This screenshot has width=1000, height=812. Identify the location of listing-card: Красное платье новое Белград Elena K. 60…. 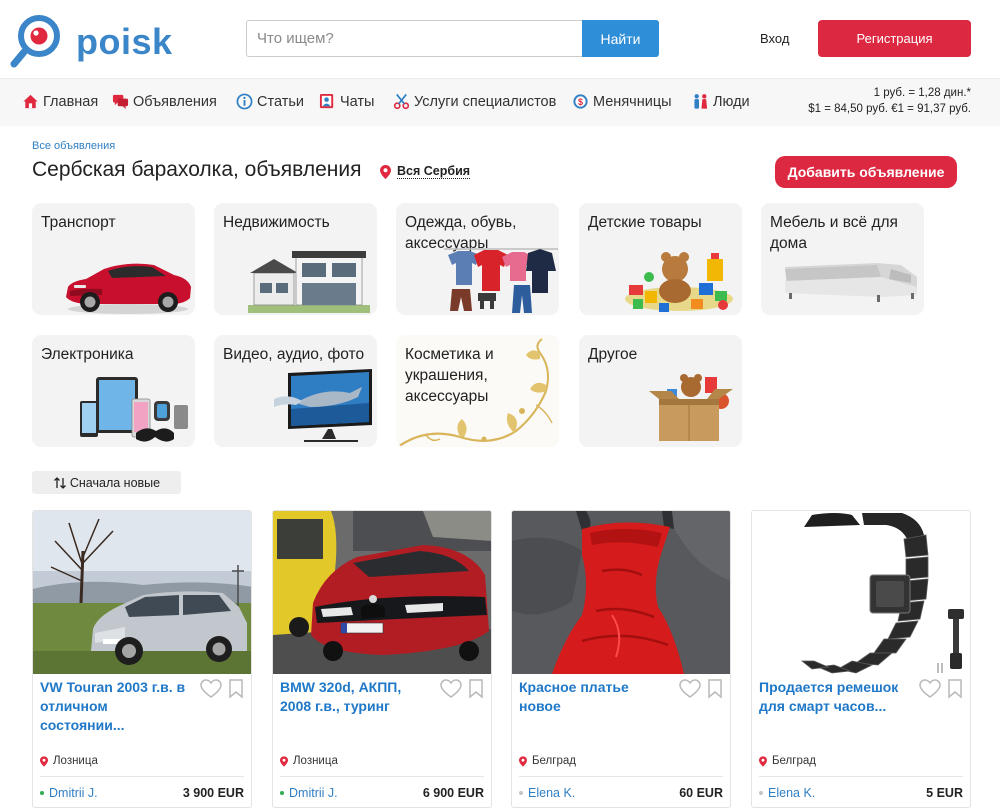
(621, 659).